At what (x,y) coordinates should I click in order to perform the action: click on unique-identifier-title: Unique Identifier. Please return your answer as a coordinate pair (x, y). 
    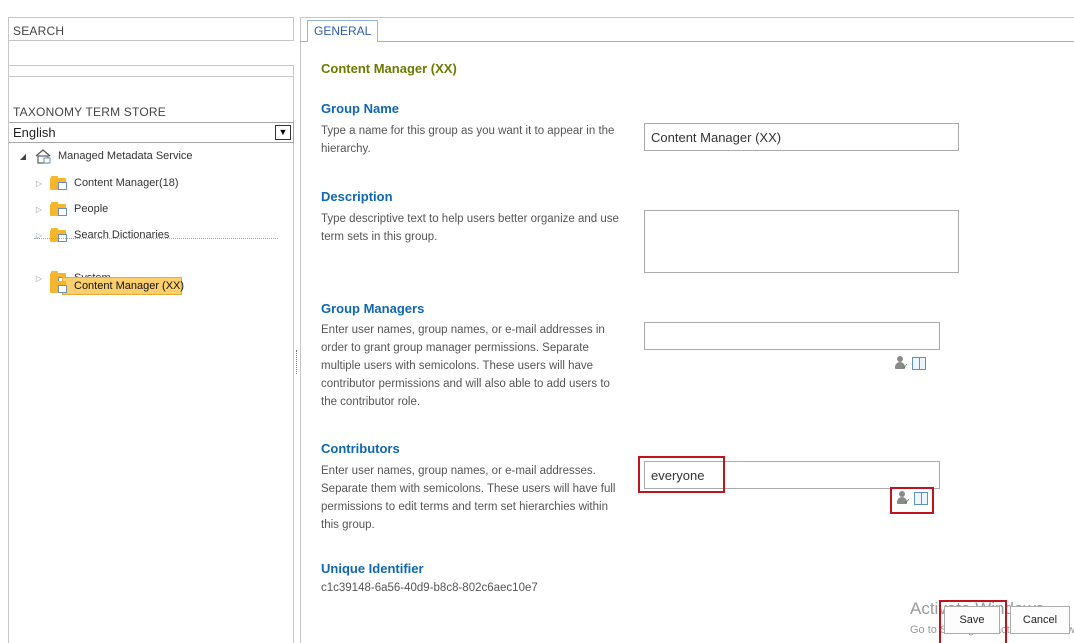
    Looking at the image, I should click on (372, 568).